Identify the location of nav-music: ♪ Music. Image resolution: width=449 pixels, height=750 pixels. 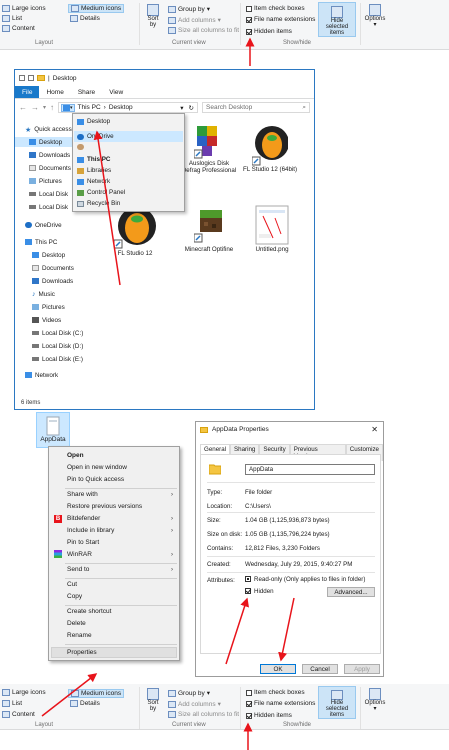
(43, 294).